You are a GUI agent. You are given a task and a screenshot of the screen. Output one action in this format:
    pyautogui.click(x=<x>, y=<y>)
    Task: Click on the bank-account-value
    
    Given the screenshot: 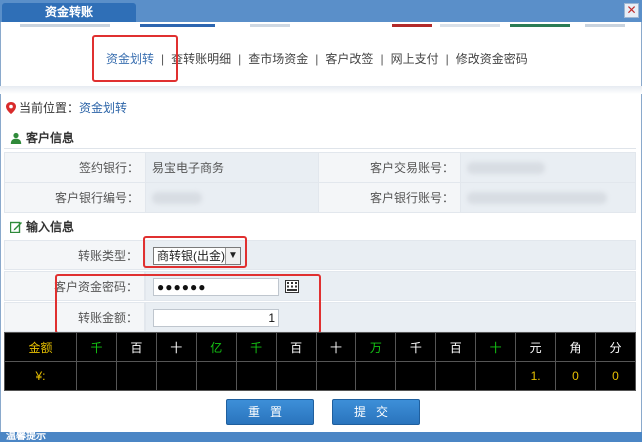 What is the action you would take?
    pyautogui.click(x=548, y=197)
    